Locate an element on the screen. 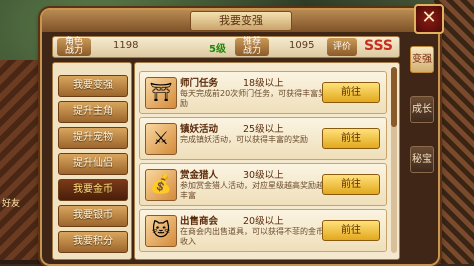 The width and height of the screenshot is (474, 266). list-item: 💰 赏金猎人 30级以上 参加赏金猎人活动，对应星级越高奖励越丰富 前往 is located at coordinates (263, 184).